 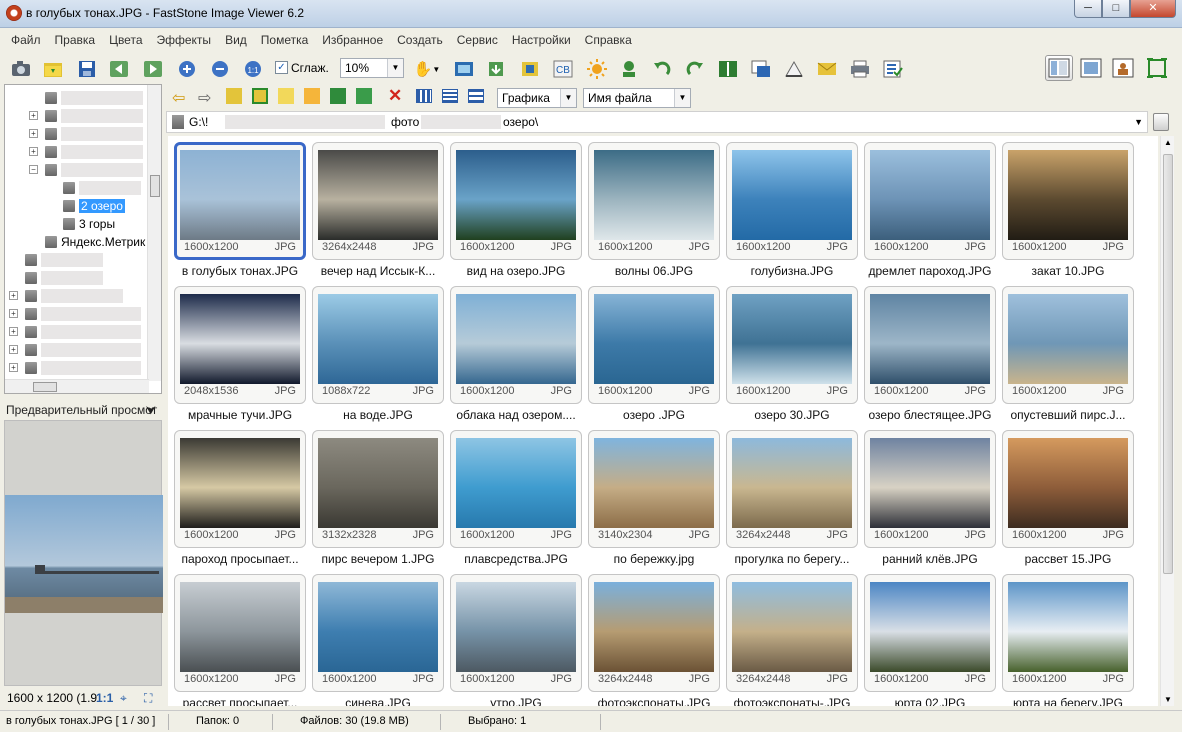 What do you see at coordinates (204, 98) in the screenshot?
I see `forward-icon: ⇨` at bounding box center [204, 98].